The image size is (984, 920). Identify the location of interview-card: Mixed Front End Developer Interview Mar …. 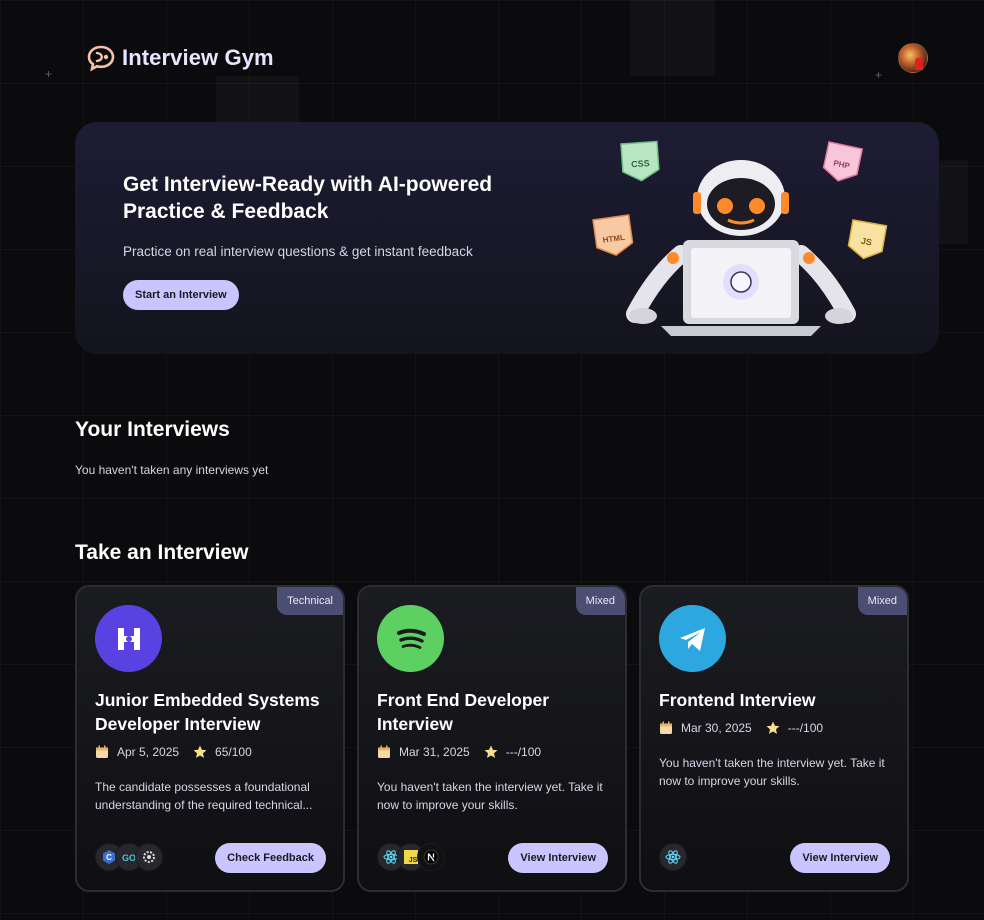
(492, 738).